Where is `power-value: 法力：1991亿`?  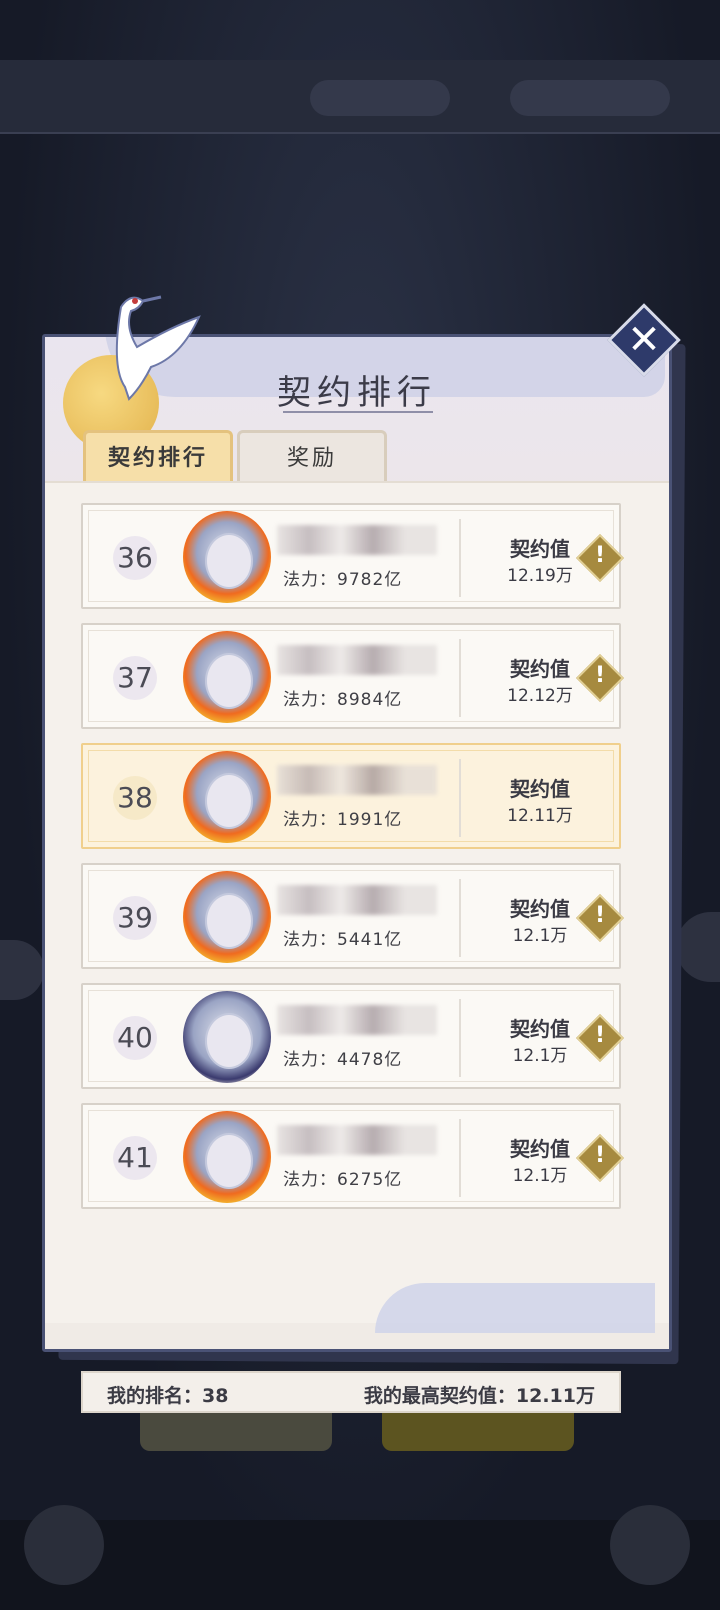 power-value: 法力：1991亿 is located at coordinates (342, 817).